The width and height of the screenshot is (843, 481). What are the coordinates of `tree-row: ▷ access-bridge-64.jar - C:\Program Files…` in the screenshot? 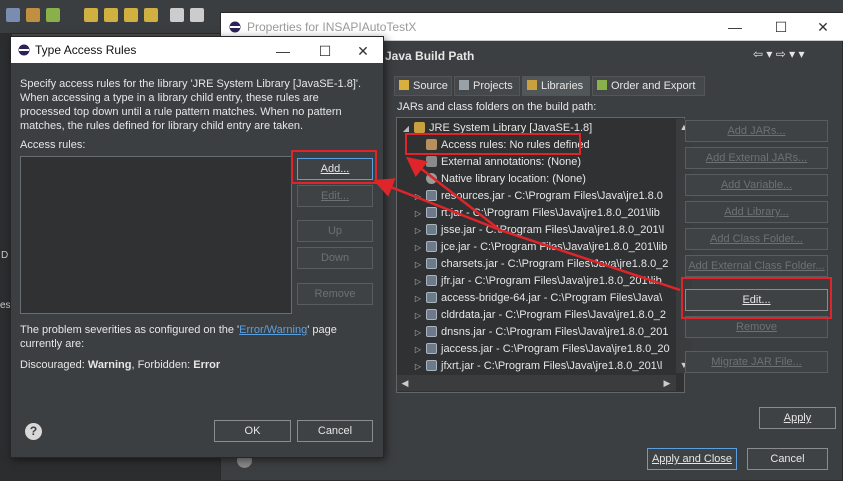 It's located at (537, 298).